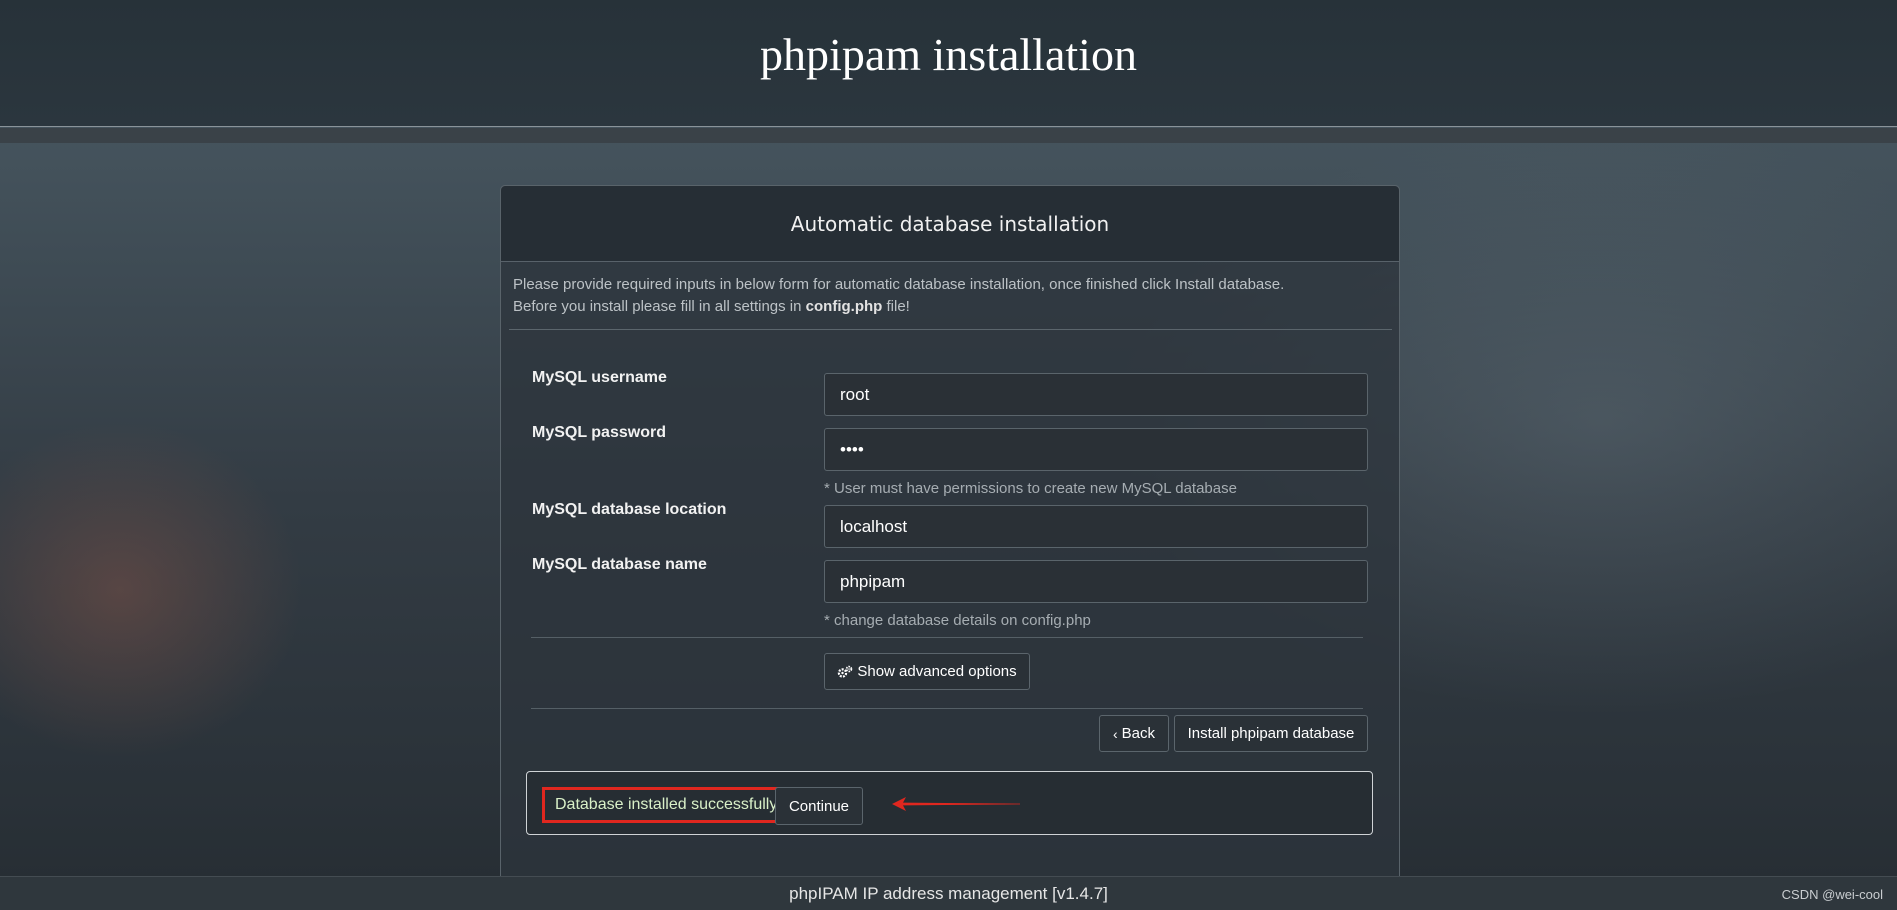 Image resolution: width=1897 pixels, height=910 pixels. I want to click on dbname-help-text: * change database details on config.php, so click(957, 620).